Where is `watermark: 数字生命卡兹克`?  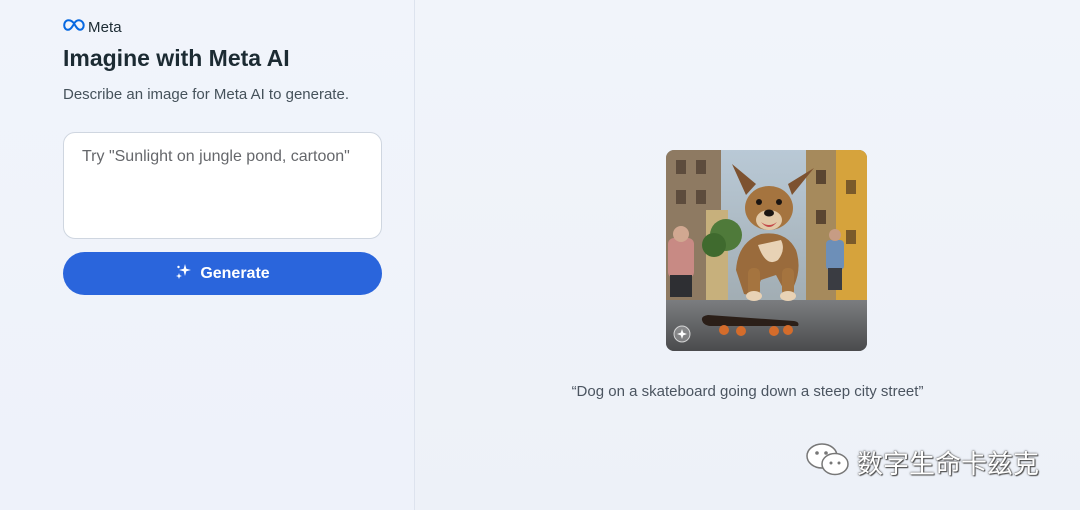
watermark: 数字生命卡兹克 is located at coordinates (922, 462).